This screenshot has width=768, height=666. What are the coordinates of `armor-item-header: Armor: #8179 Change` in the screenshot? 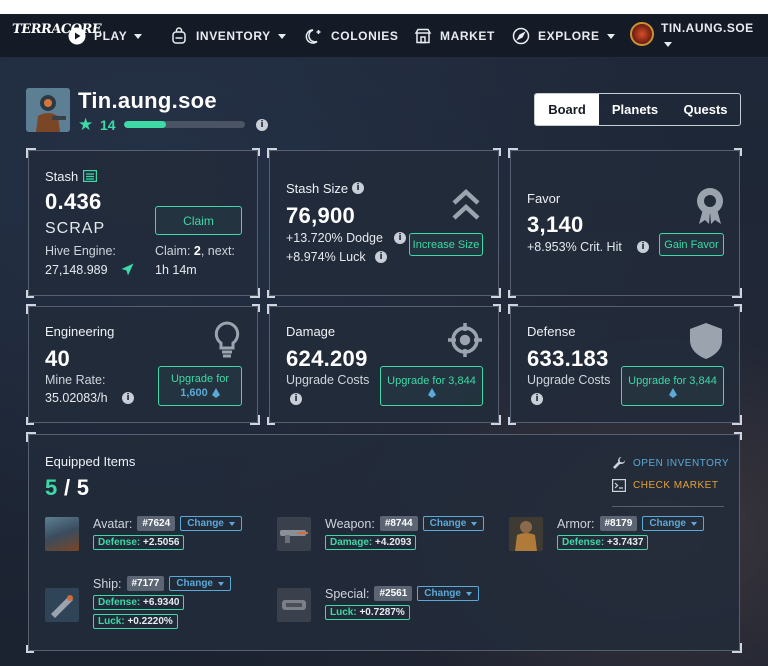 It's located at (630, 523).